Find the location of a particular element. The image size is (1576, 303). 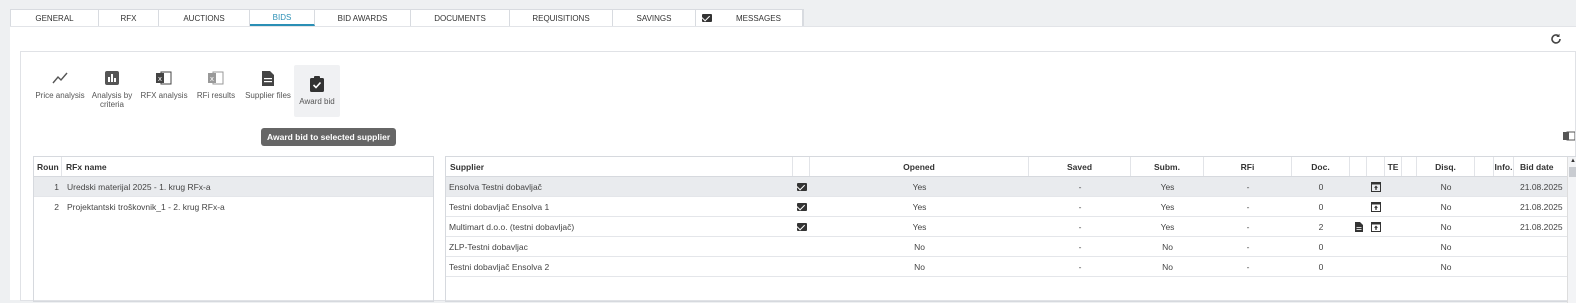

doc-cell: 0 is located at coordinates (1321, 266).